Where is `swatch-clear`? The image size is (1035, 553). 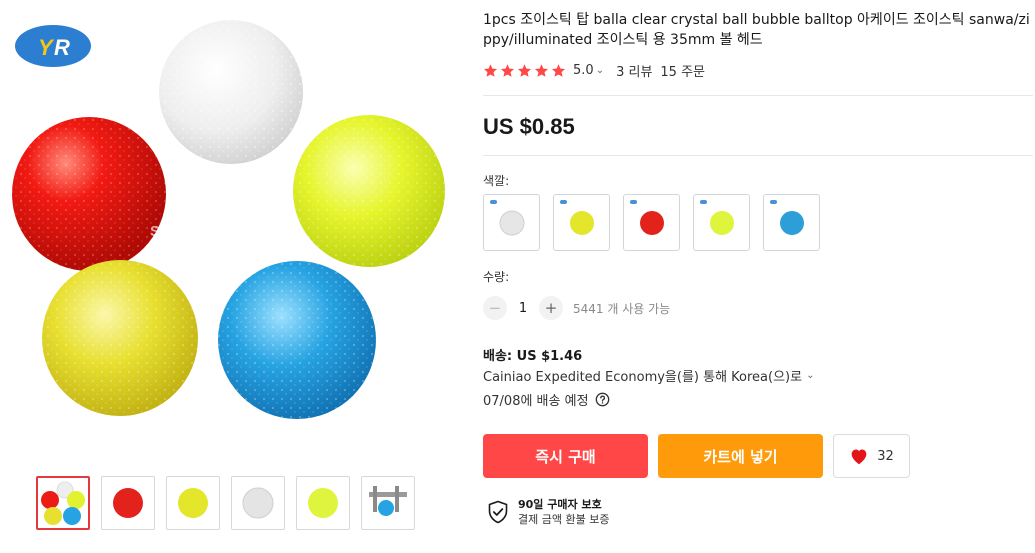 swatch-clear is located at coordinates (511, 222).